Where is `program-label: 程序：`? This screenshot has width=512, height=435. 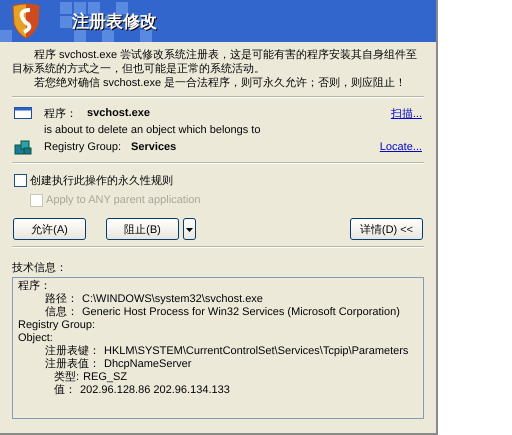
program-label: 程序： is located at coordinates (60, 113).